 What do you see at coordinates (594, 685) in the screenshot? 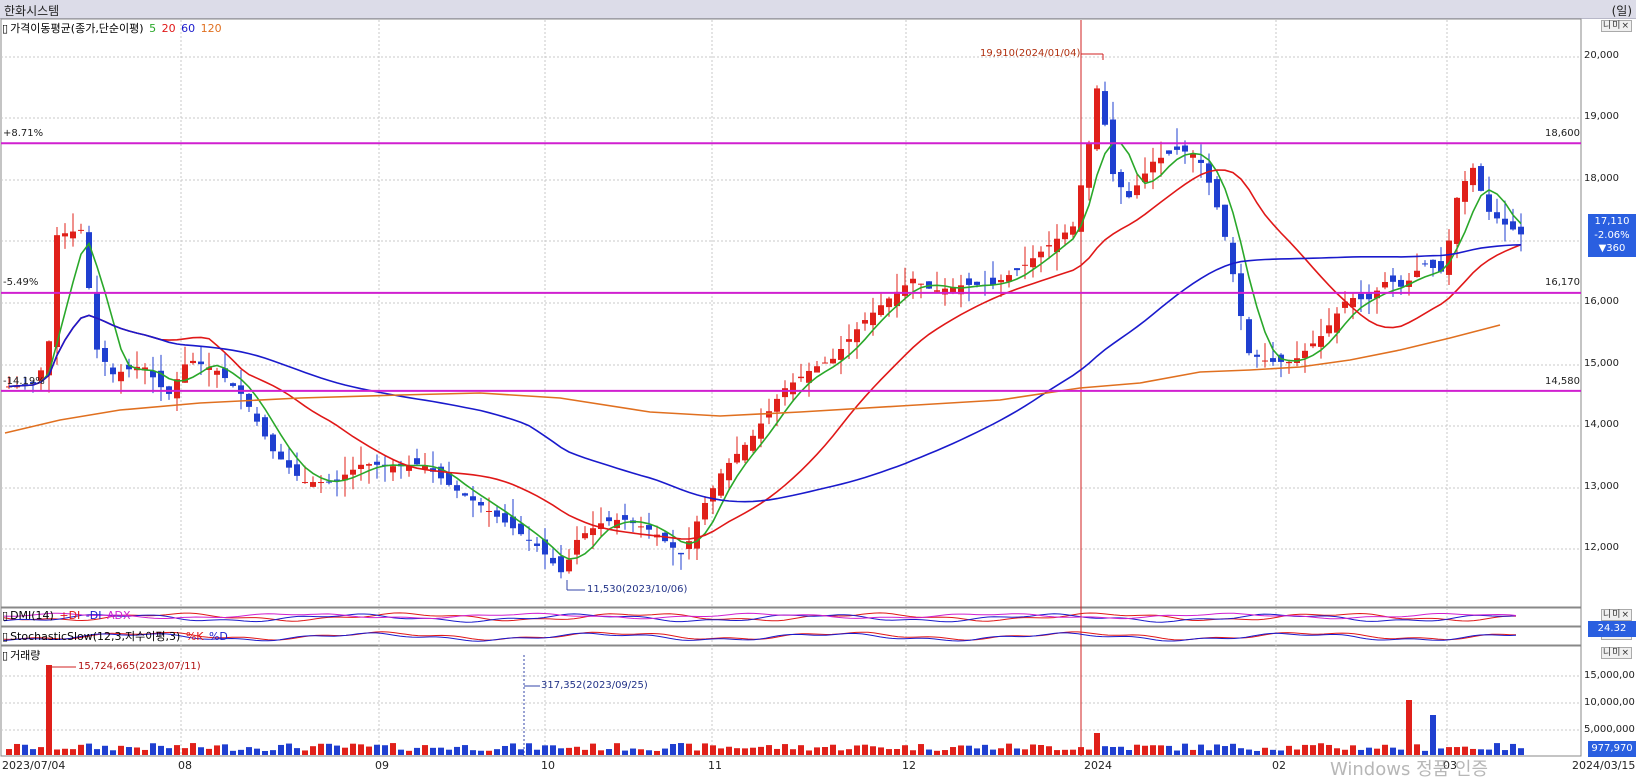
I see `vol-low-annotation: 317,352(2023/09/25)` at bounding box center [594, 685].